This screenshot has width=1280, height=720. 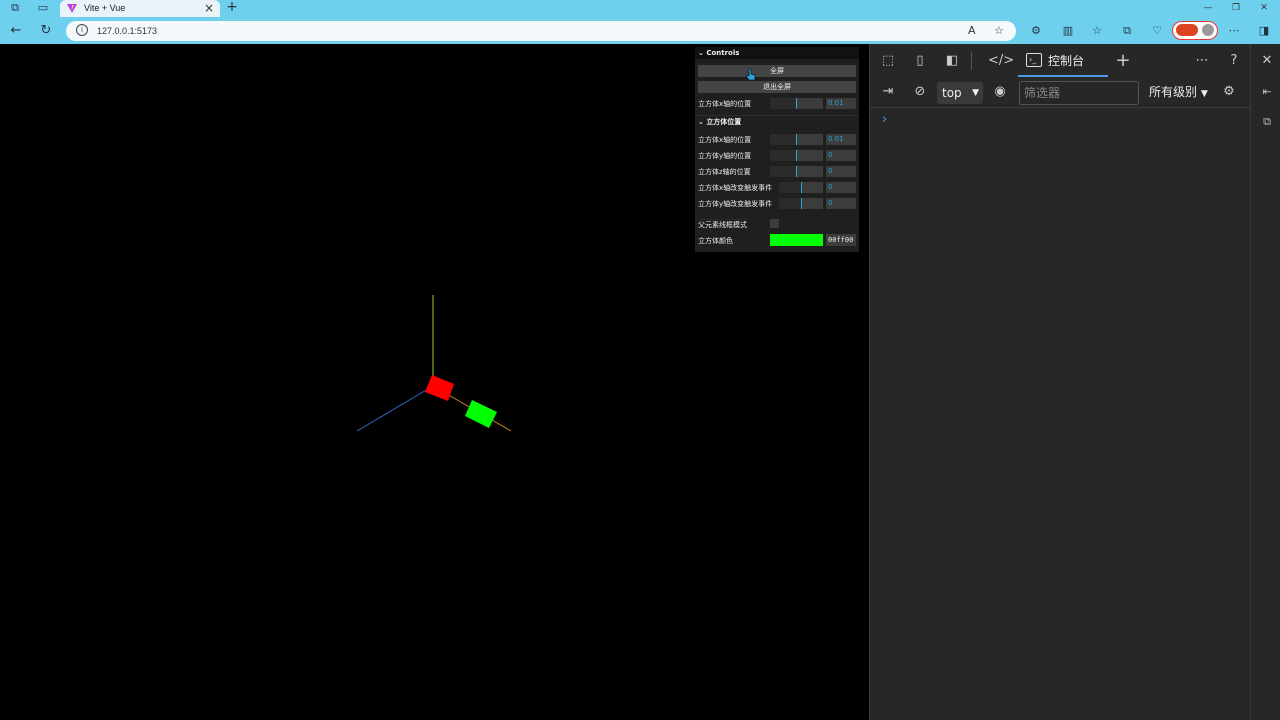 What do you see at coordinates (724, 172) in the screenshot?
I see `folder-row-label: 立方体z轴的位置` at bounding box center [724, 172].